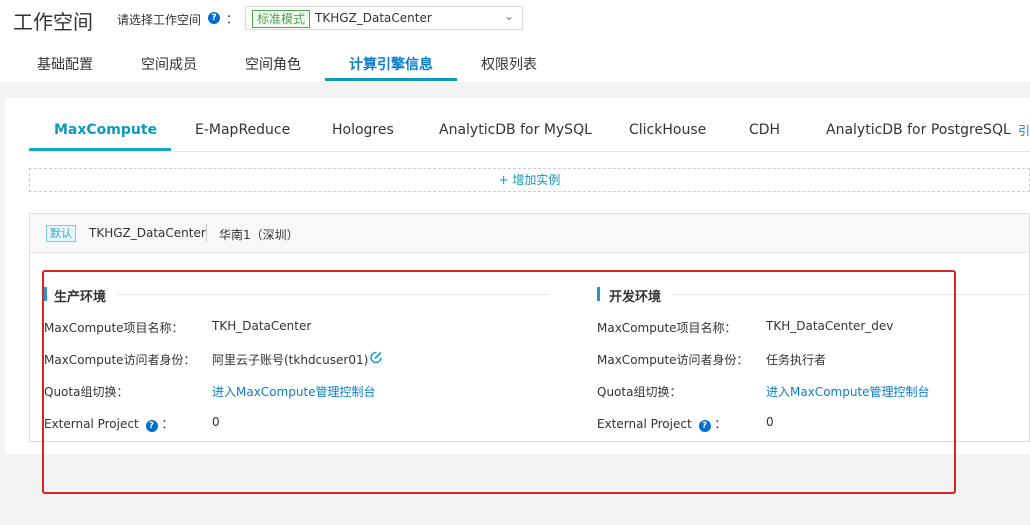 The height and width of the screenshot is (525, 1030). What do you see at coordinates (259, 235) in the screenshot?
I see `instance-region: 华南1（深圳）` at bounding box center [259, 235].